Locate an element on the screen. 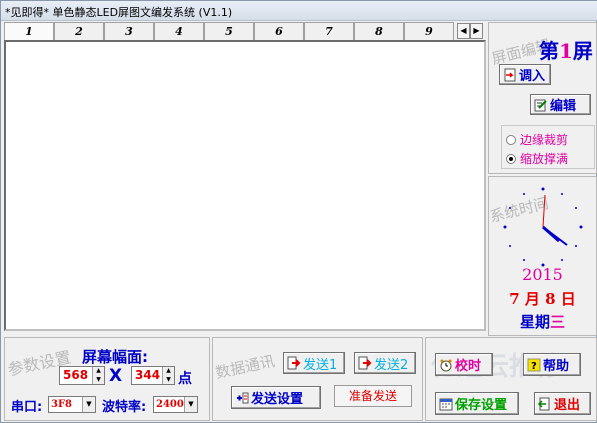 Image resolution: width=597 pixels, height=423 pixels. serial-port-select: 3F8 ▼ is located at coordinates (72, 404).